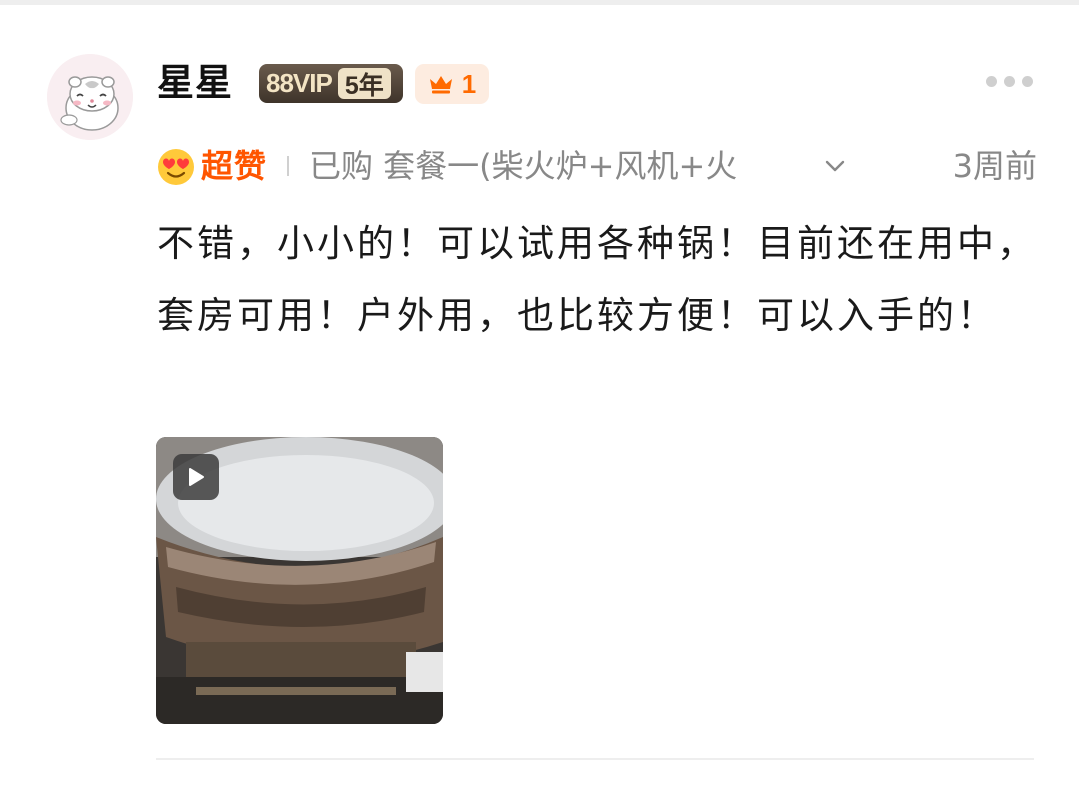 The height and width of the screenshot is (786, 1079). Describe the element at coordinates (440, 85) in the screenshot. I see `crown-icon` at that location.